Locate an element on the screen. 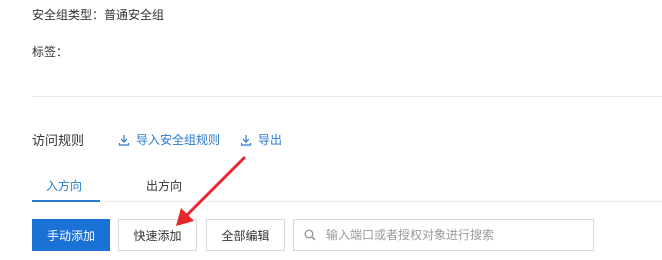  edit-all-button: 全部编辑 is located at coordinates (245, 235).